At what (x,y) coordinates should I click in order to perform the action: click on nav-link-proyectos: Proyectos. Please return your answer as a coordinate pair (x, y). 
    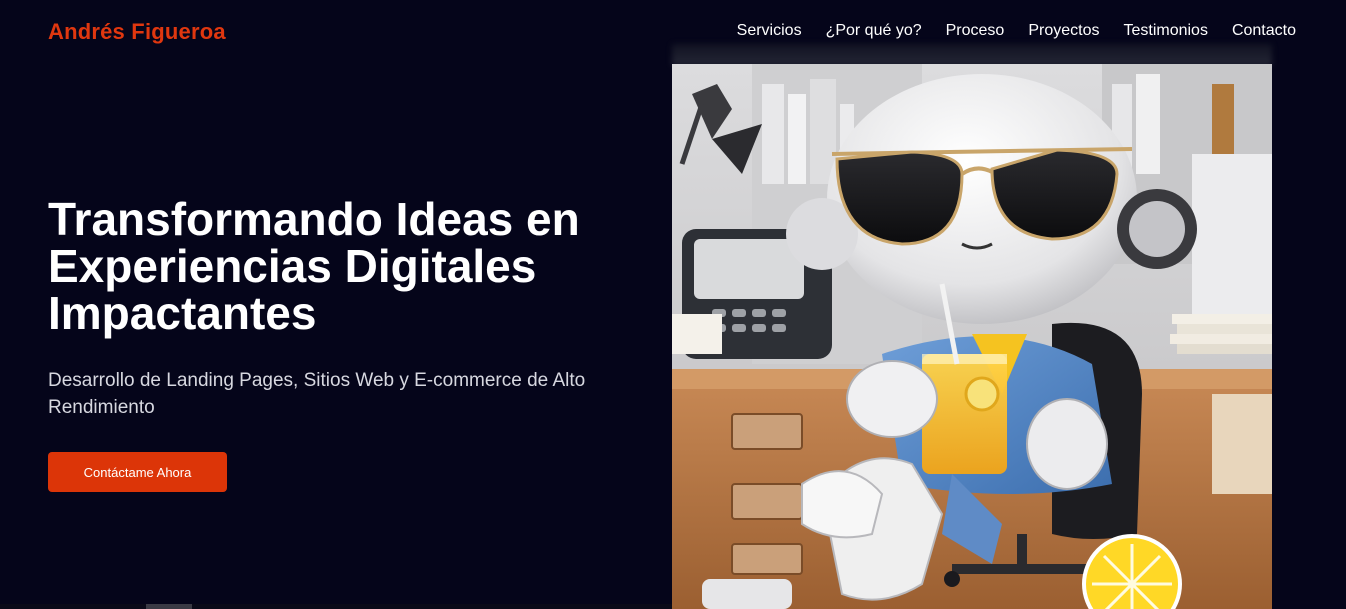
    Looking at the image, I should click on (1063, 31).